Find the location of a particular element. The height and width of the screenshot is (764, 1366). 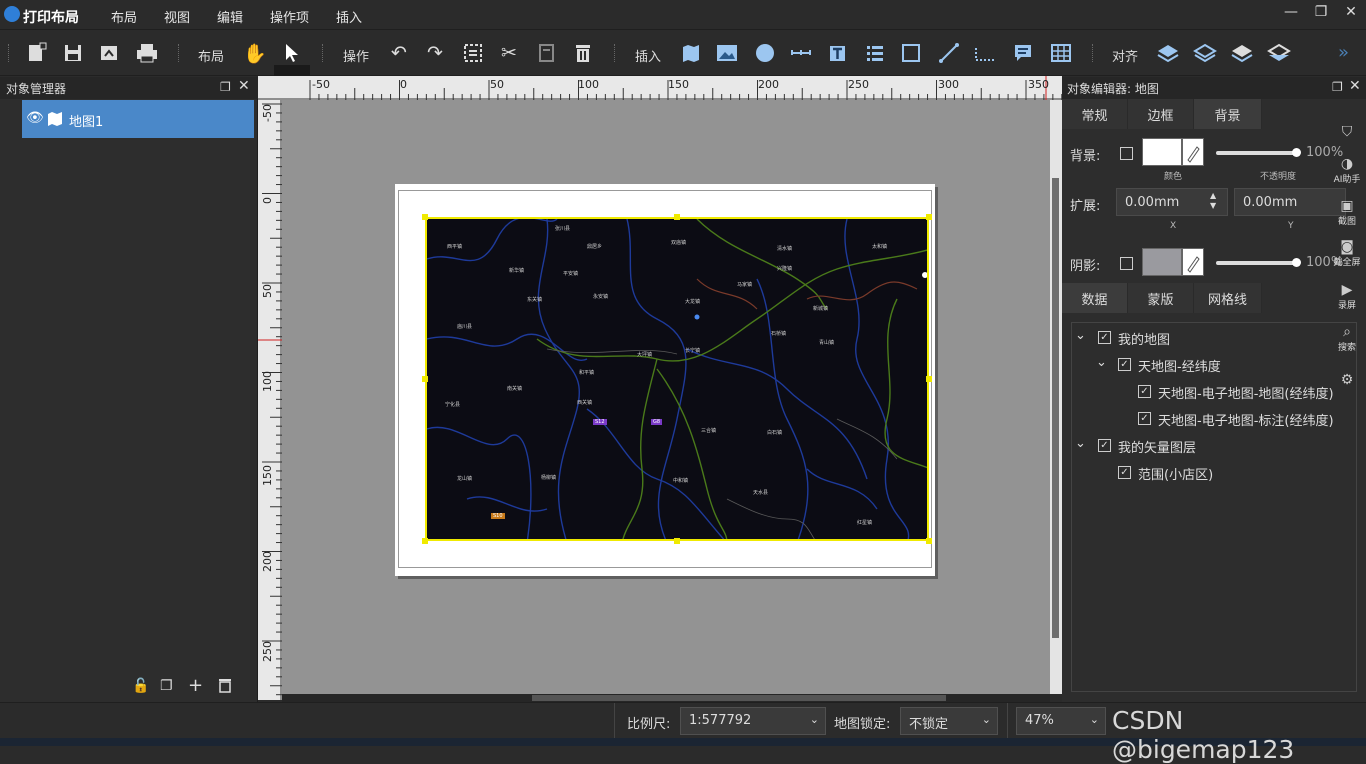

tab-gridlines: 网格线 is located at coordinates (1228, 298).